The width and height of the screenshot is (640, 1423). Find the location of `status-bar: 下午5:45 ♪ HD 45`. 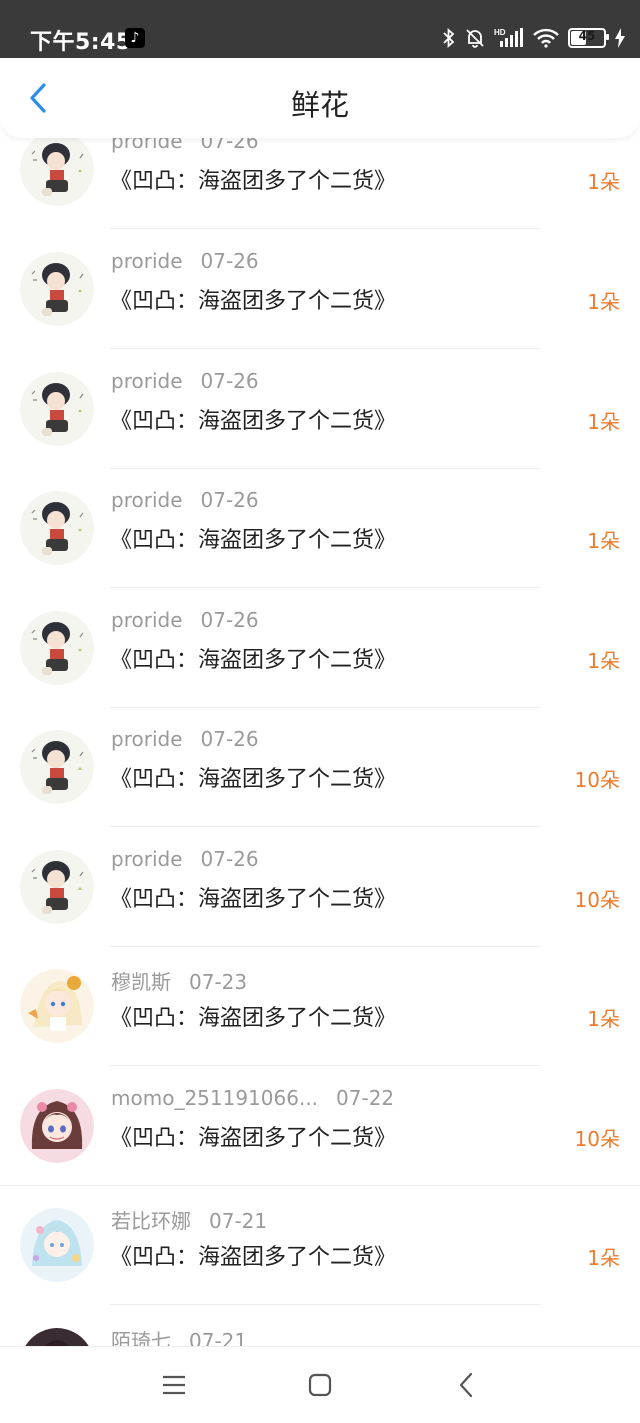

status-bar: 下午5:45 ♪ HD 45 is located at coordinates (320, 29).